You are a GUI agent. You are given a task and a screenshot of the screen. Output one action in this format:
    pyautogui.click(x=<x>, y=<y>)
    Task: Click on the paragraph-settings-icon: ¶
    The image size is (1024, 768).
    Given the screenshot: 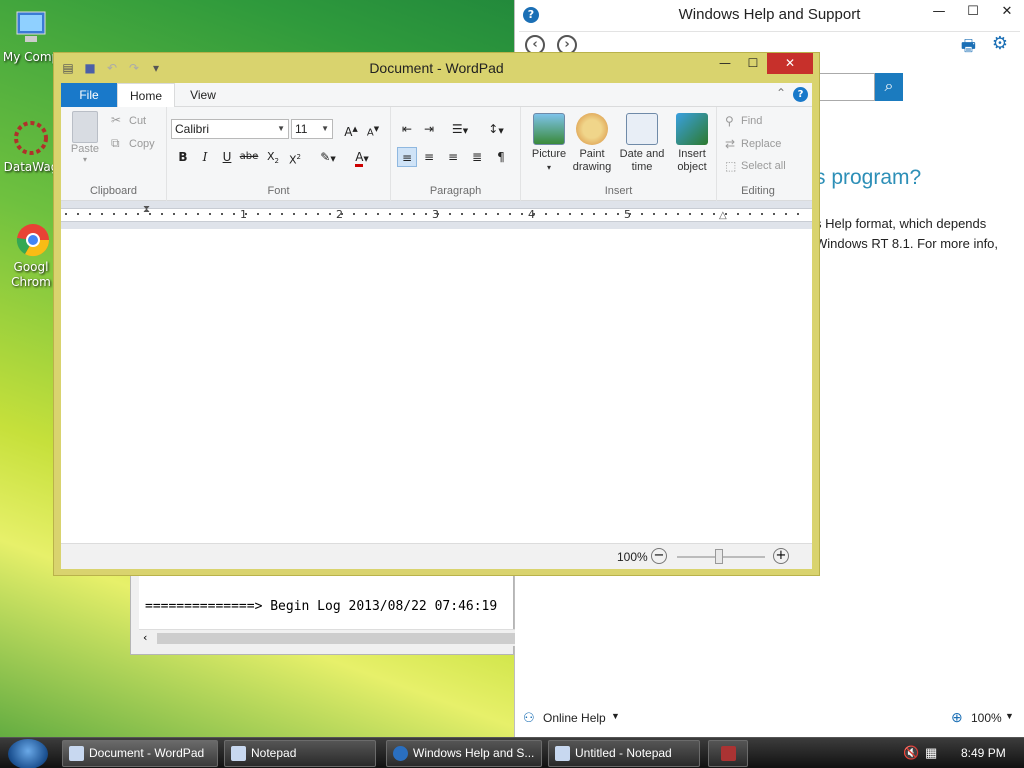 What is the action you would take?
    pyautogui.click(x=501, y=157)
    